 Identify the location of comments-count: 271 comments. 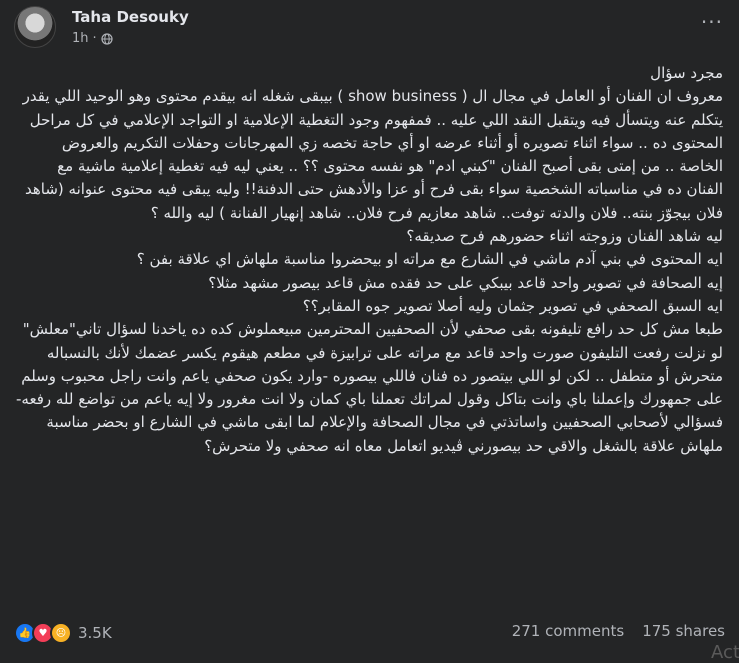
(568, 631).